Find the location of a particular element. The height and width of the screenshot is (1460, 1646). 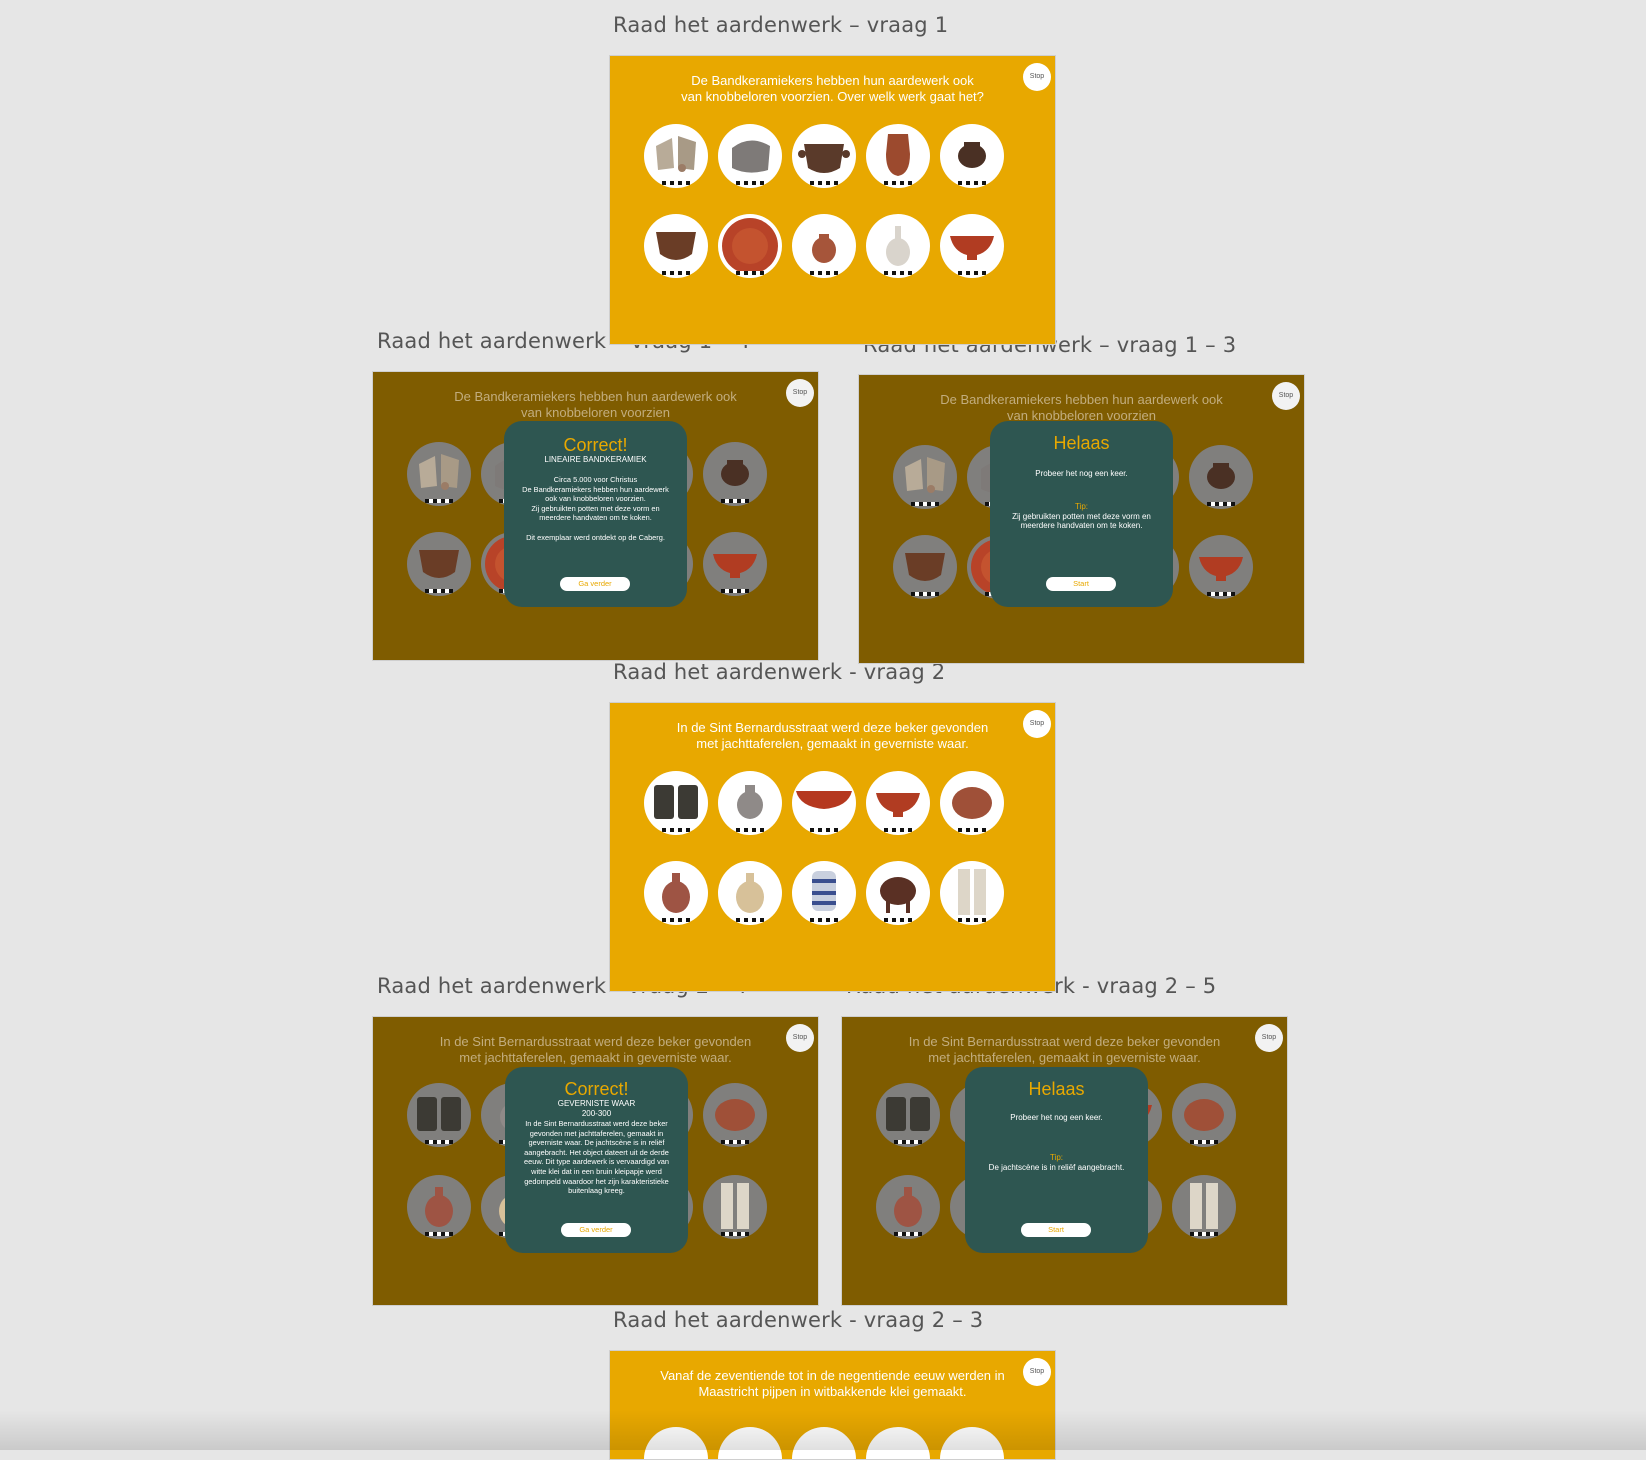

bottom-shadow is located at coordinates (823, 1430).